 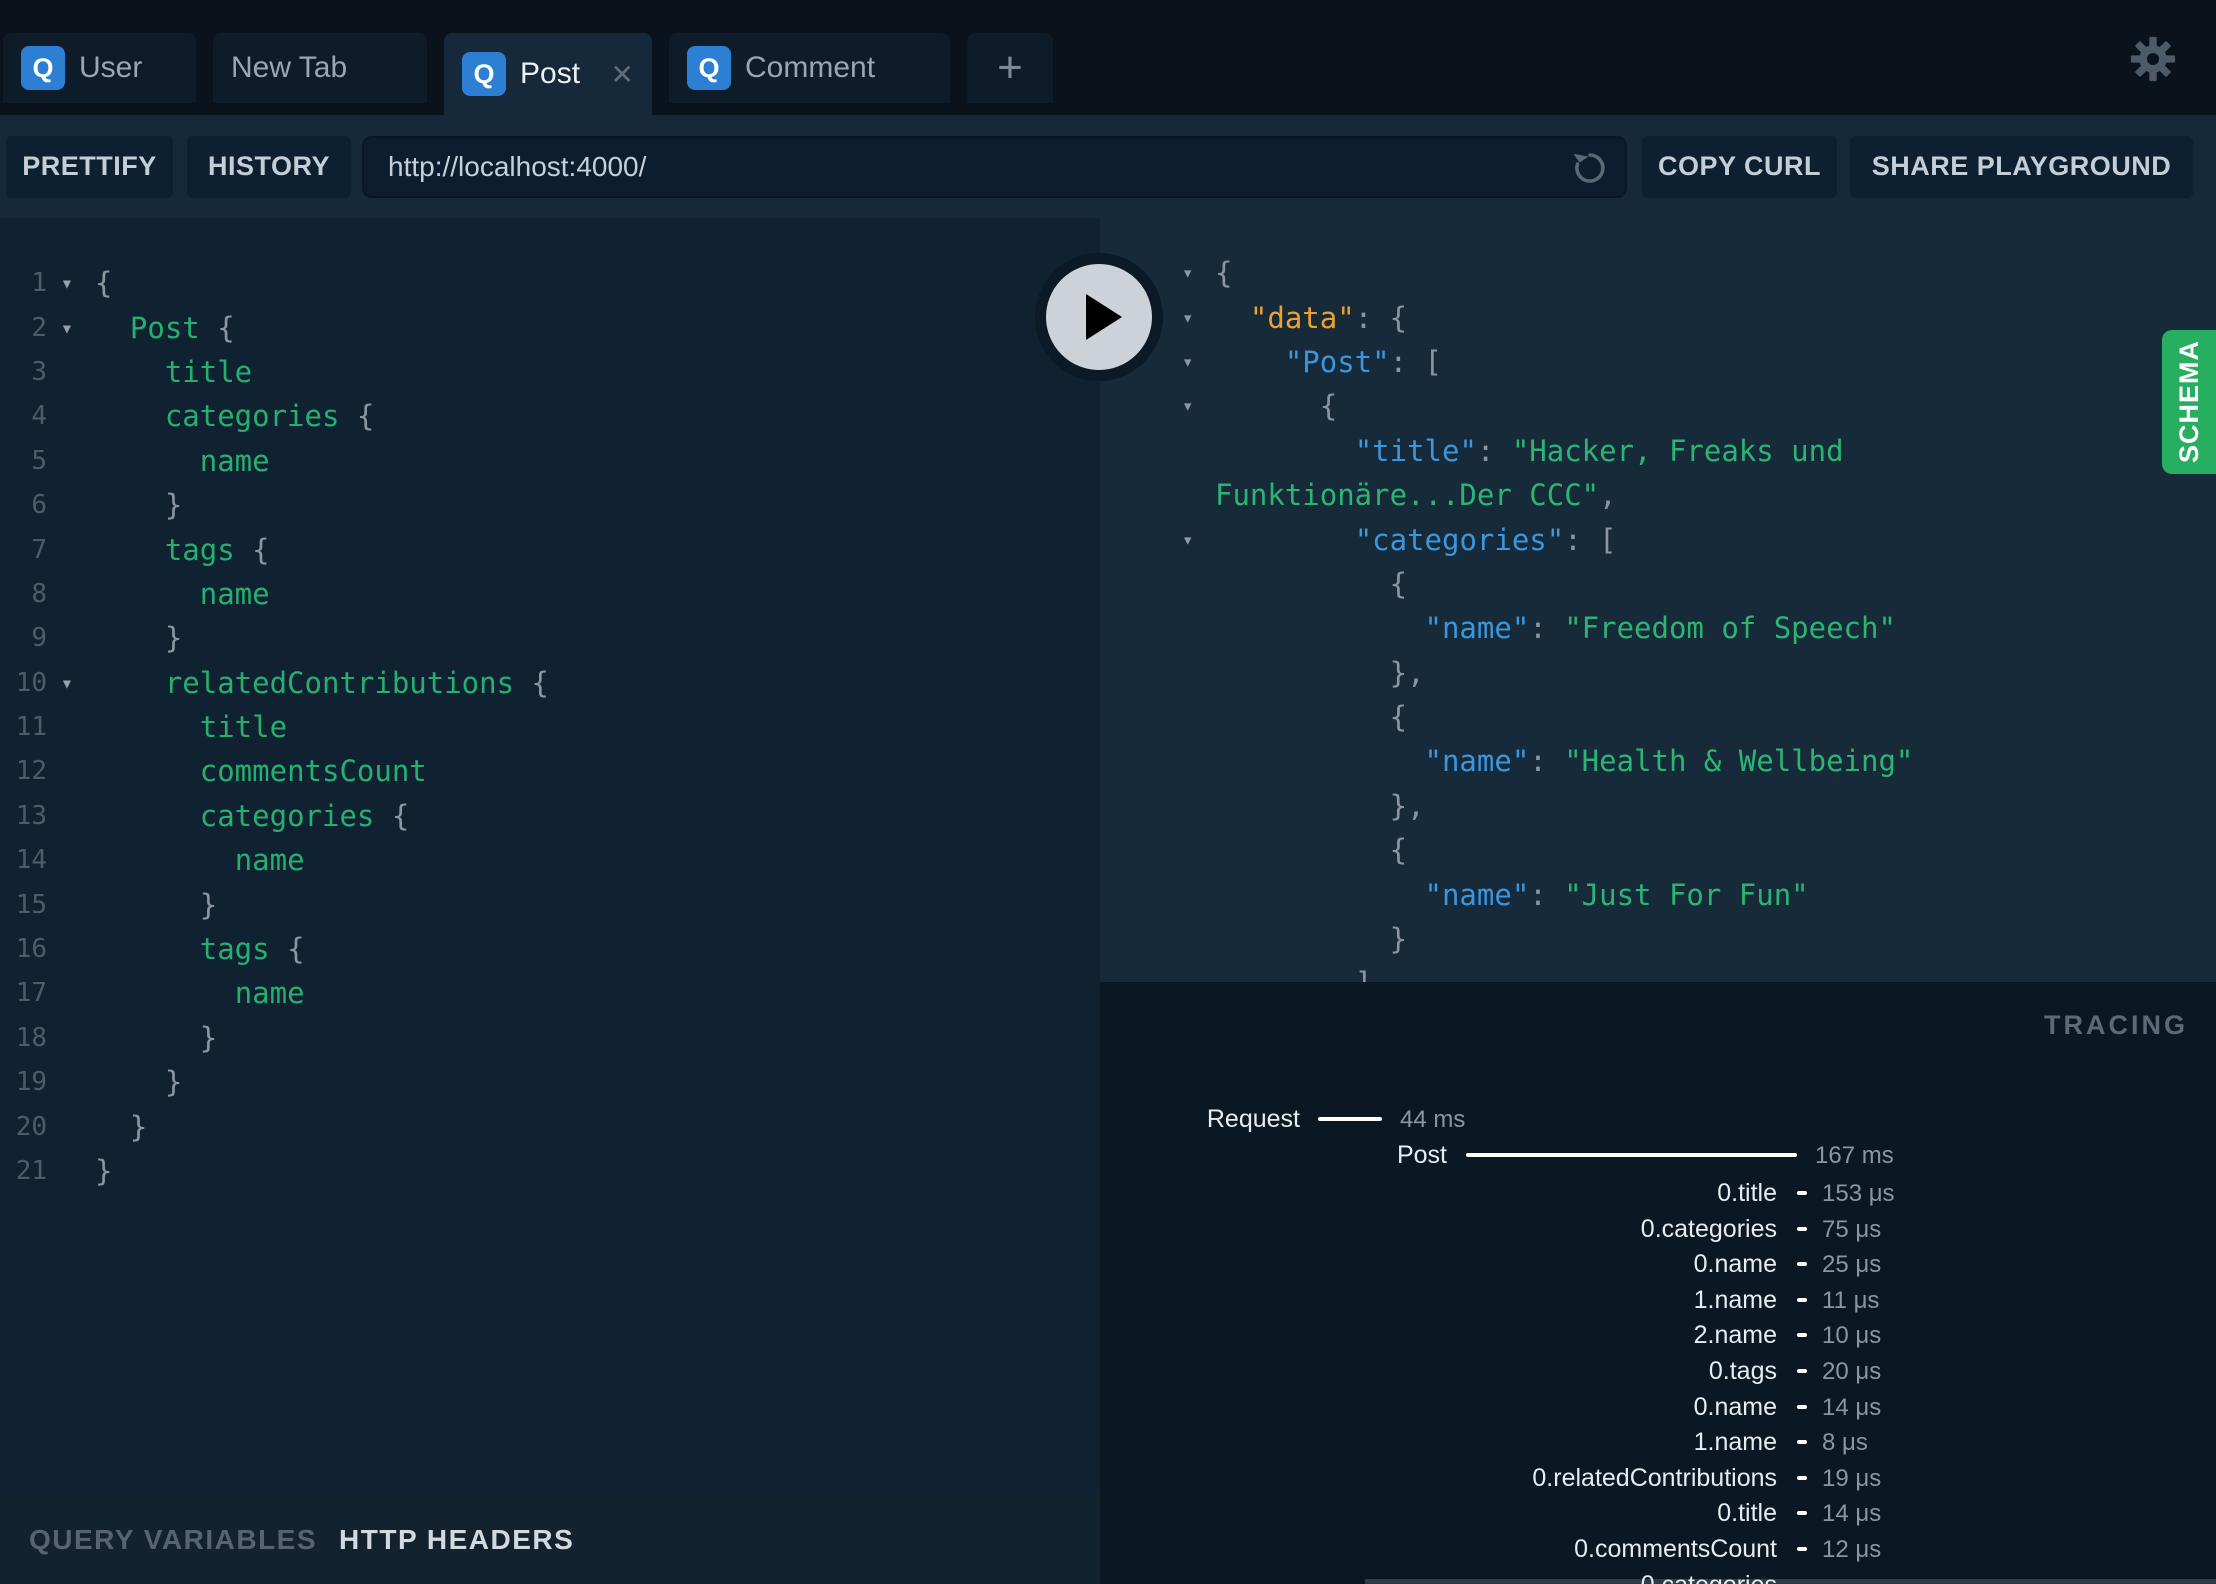 I want to click on token-p: ,, so click(x=1608, y=495).